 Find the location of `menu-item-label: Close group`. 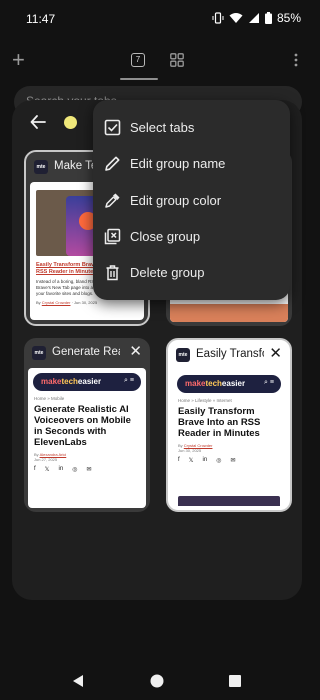

menu-item-label: Close group is located at coordinates (165, 236).